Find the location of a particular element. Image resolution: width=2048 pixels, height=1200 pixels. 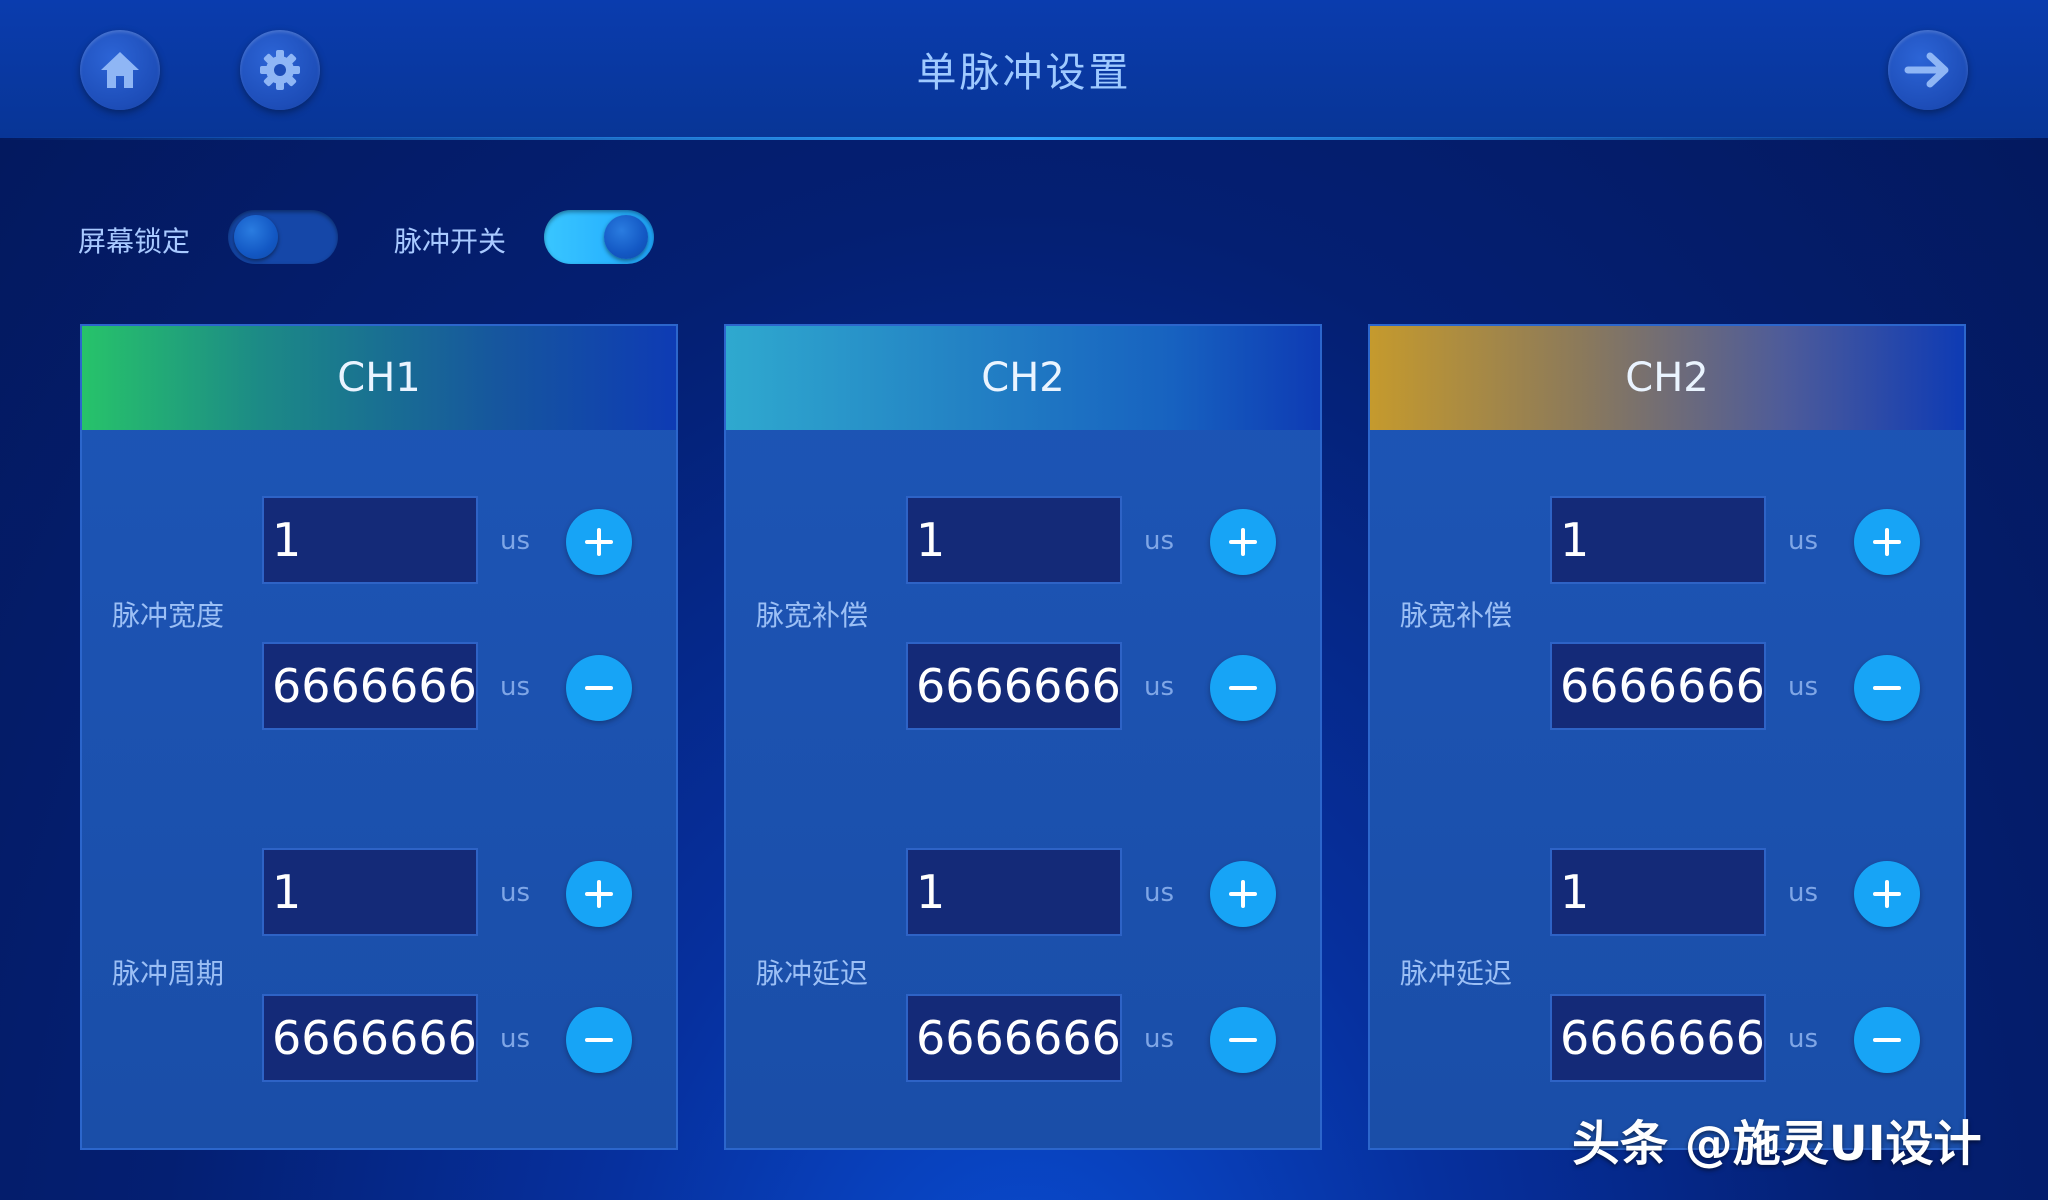

param-label: 脉冲宽度 is located at coordinates (168, 615).